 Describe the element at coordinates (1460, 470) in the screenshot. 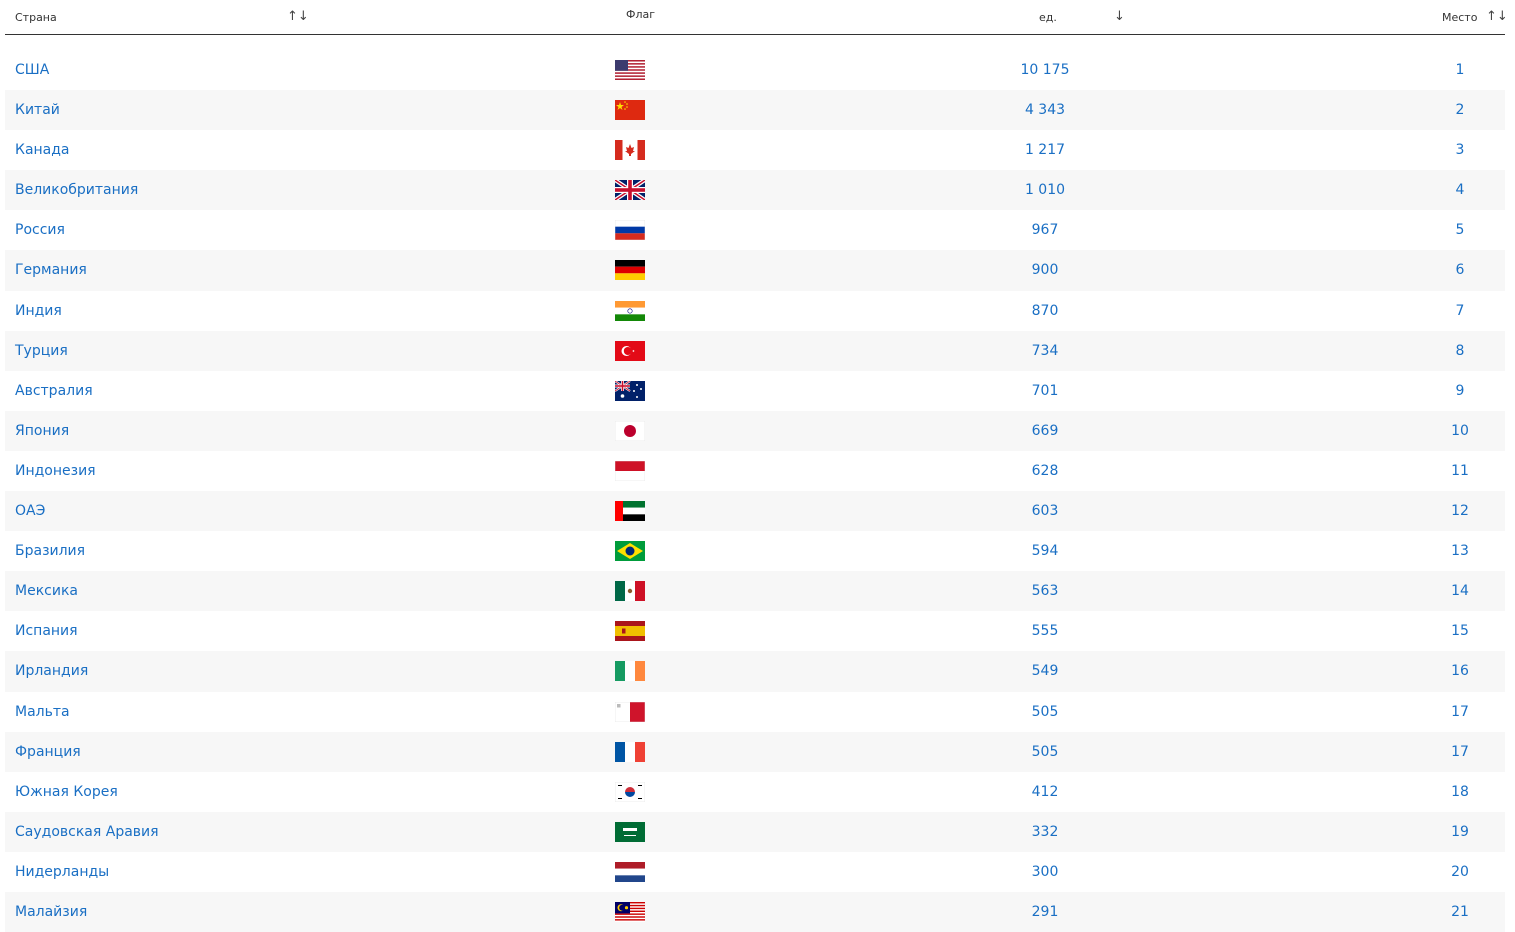

I see `rank-cell: 11` at that location.